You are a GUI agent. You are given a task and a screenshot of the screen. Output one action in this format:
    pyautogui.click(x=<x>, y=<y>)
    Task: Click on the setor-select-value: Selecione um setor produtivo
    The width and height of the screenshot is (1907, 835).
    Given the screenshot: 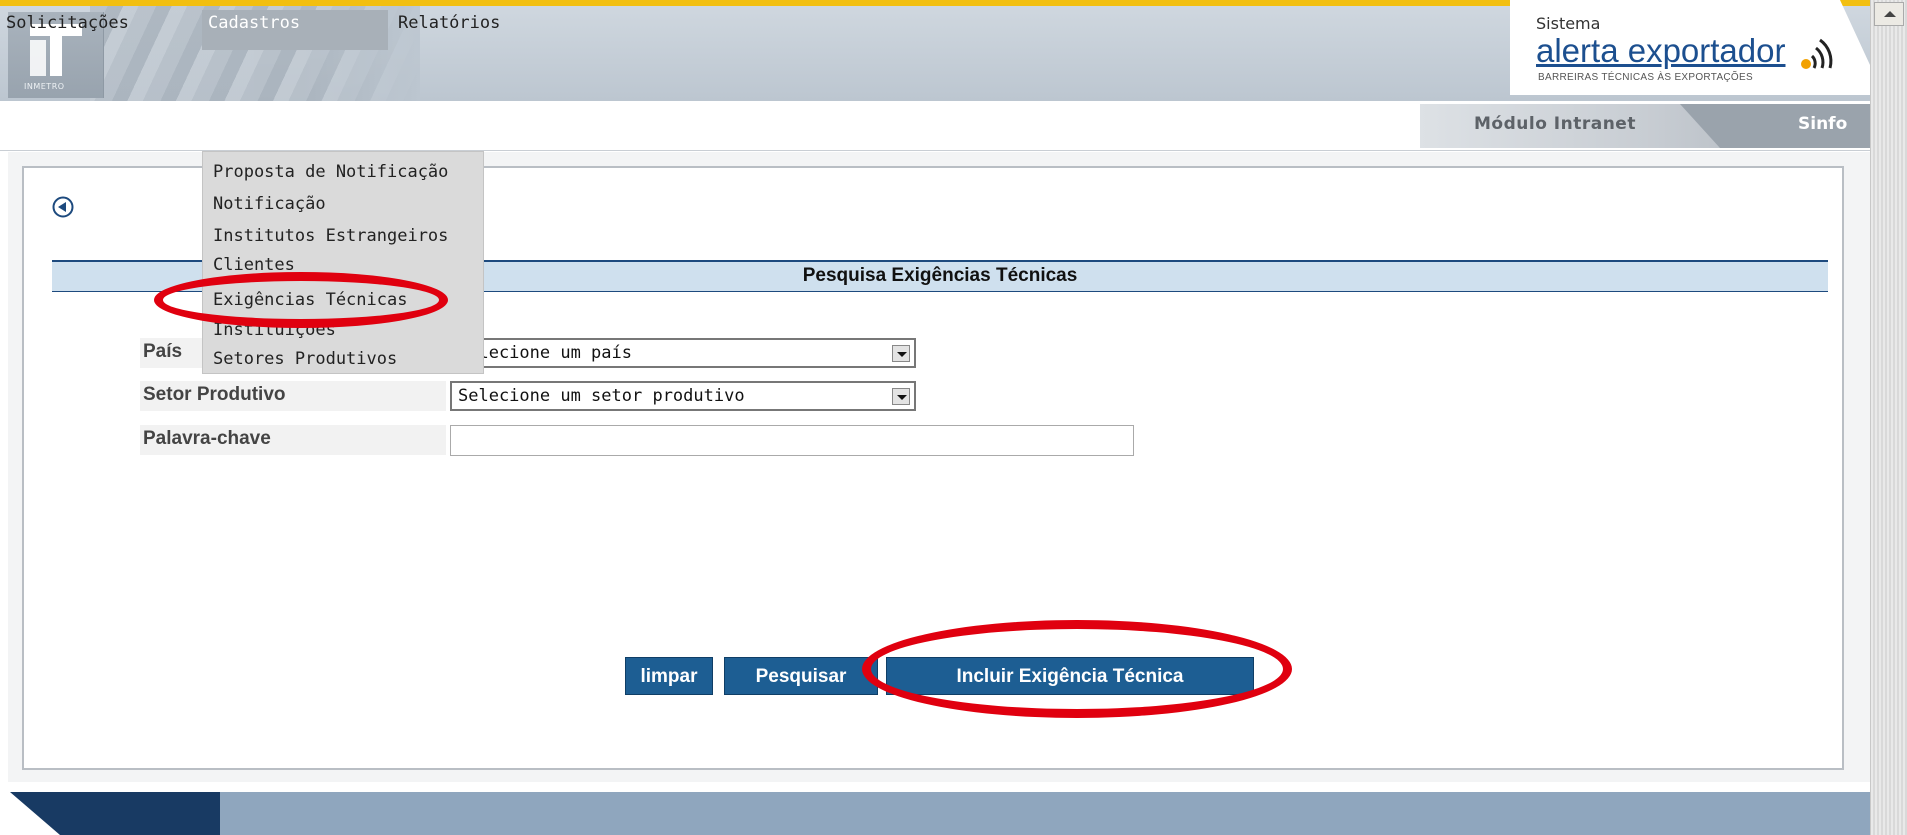 What is the action you would take?
    pyautogui.click(x=601, y=396)
    